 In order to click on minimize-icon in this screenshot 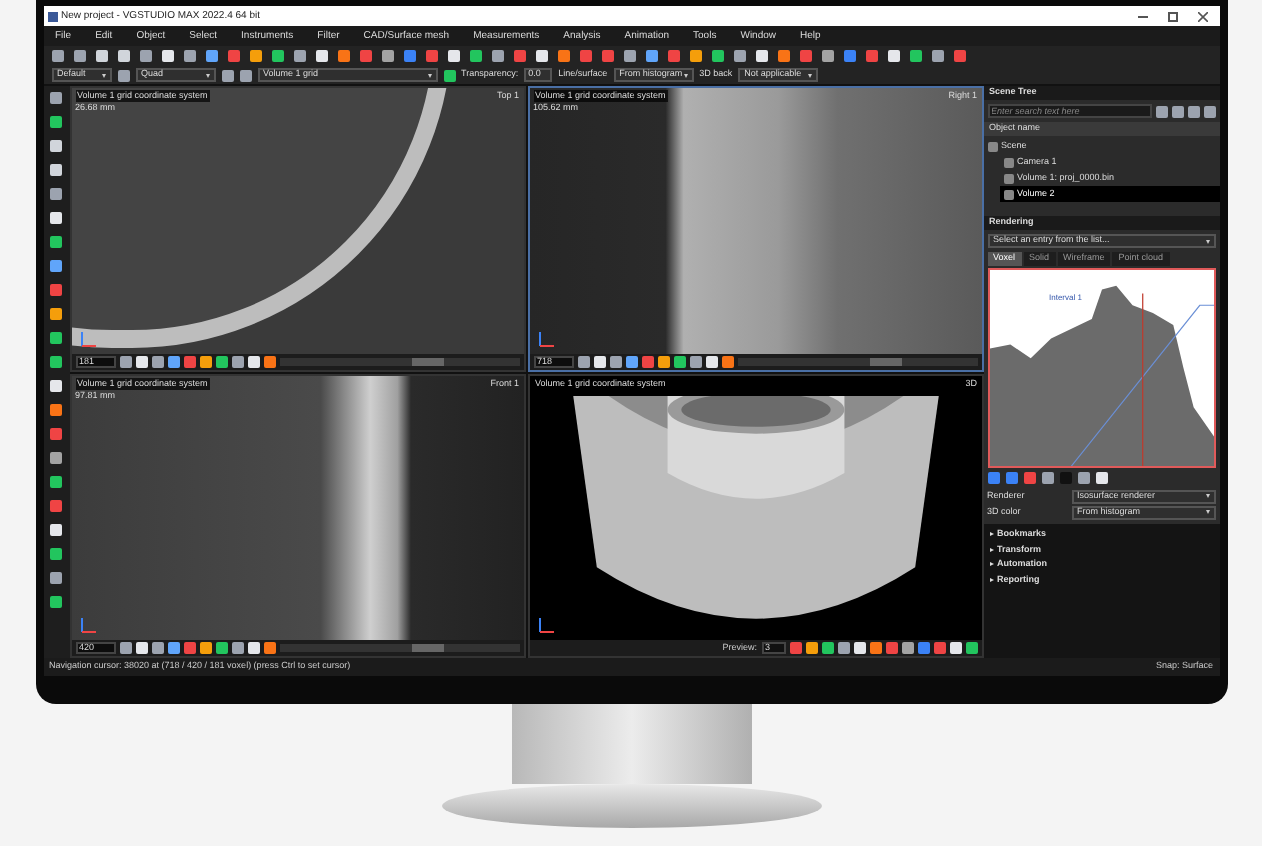, I will do `click(1142, 16)`.